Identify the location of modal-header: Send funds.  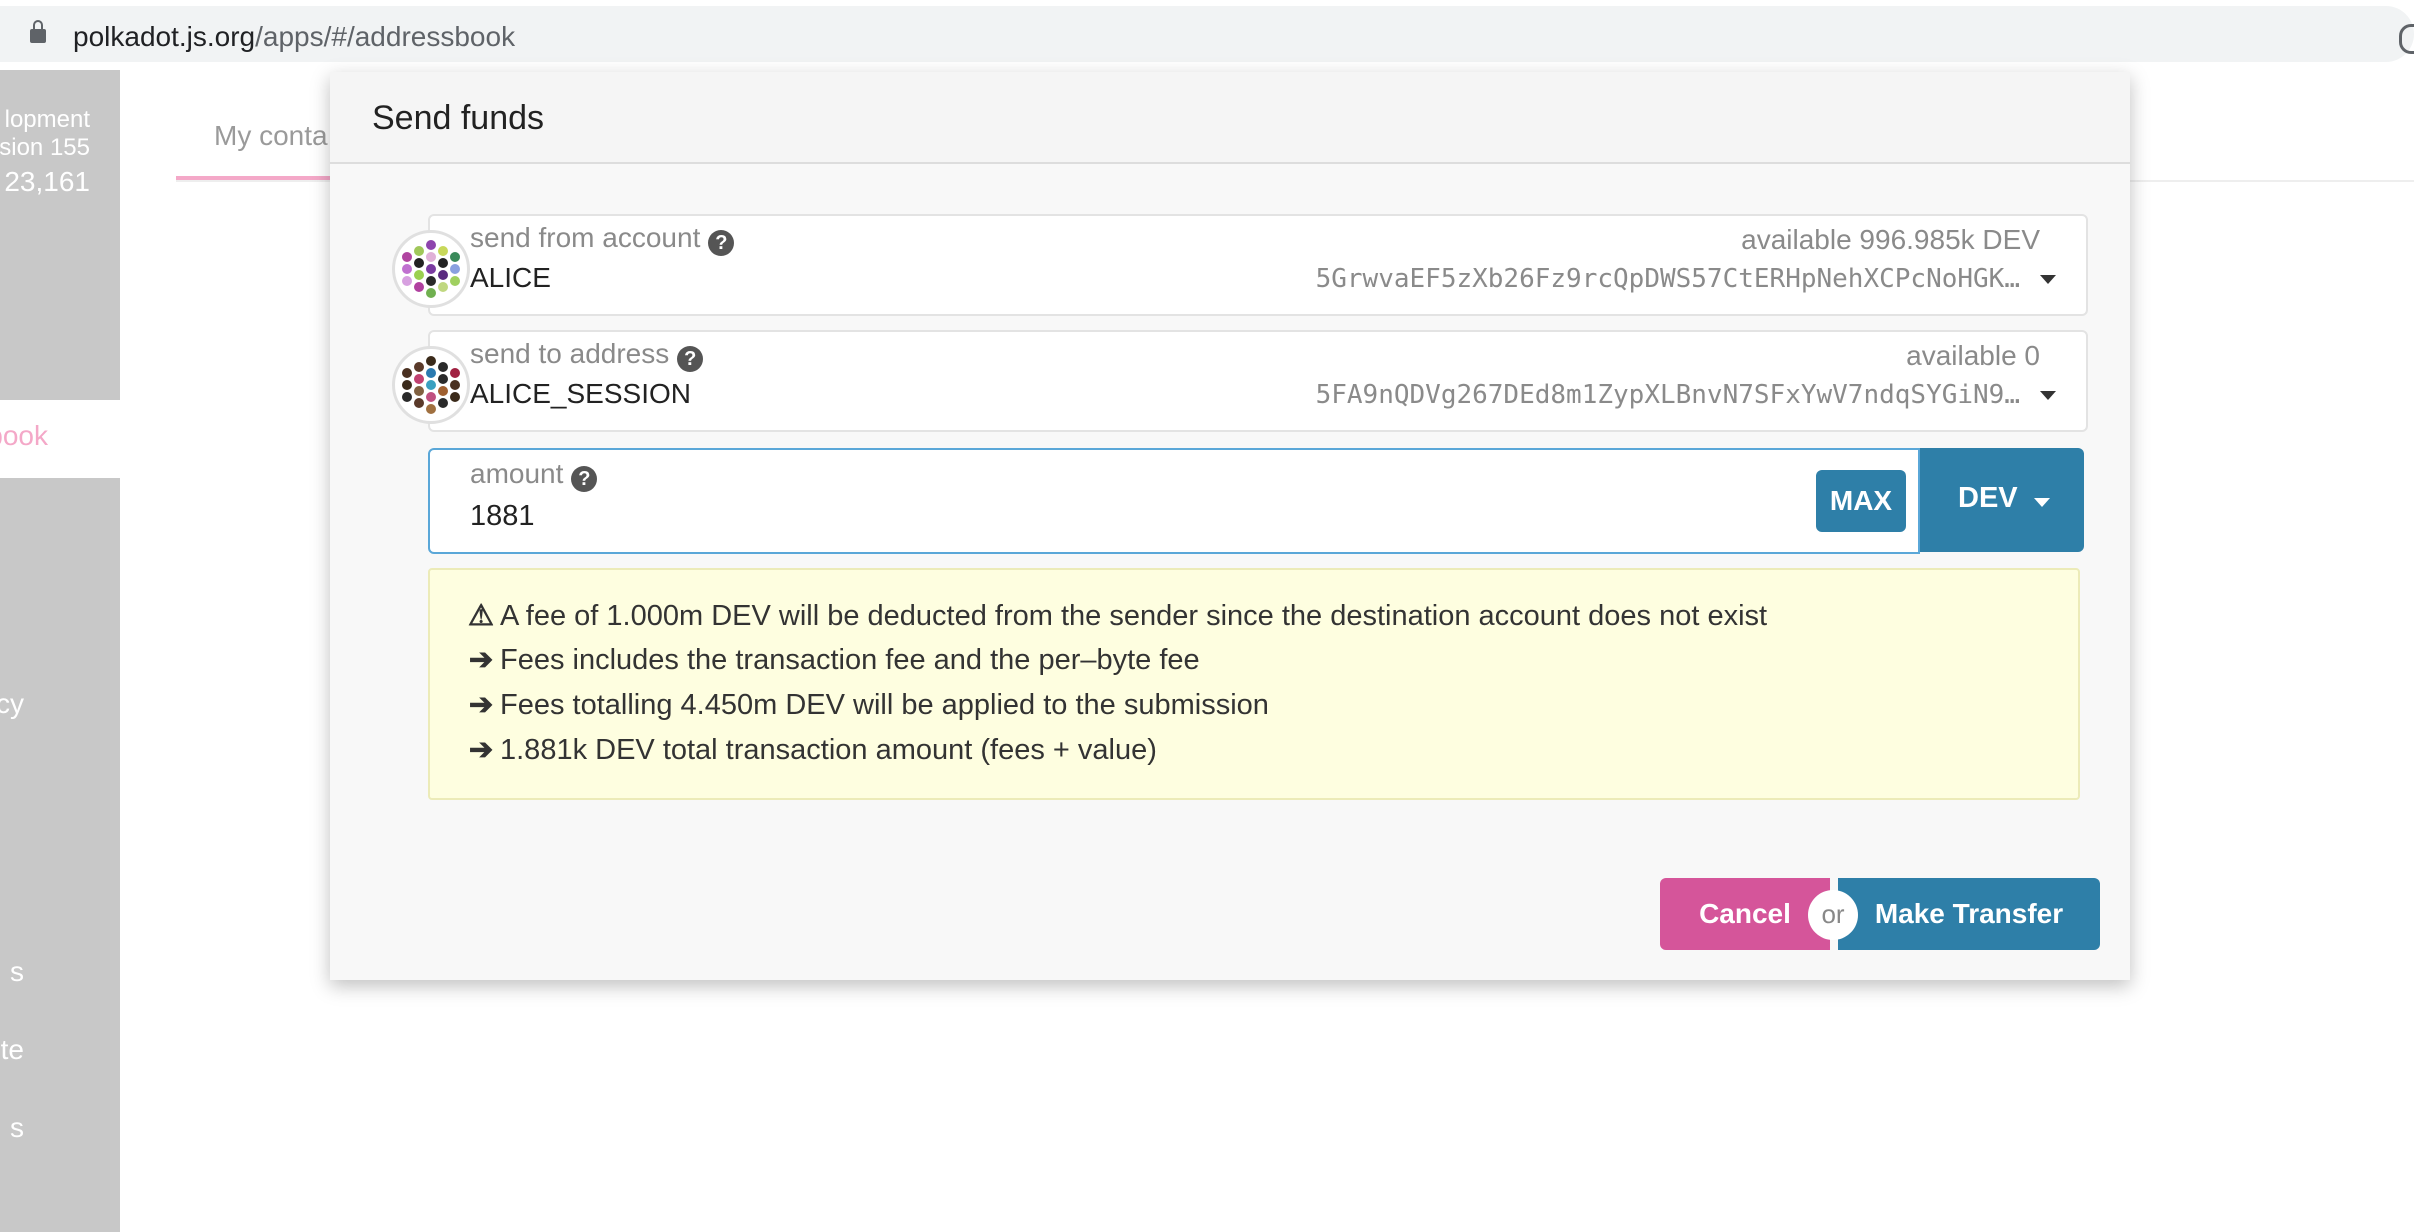
(1230, 118).